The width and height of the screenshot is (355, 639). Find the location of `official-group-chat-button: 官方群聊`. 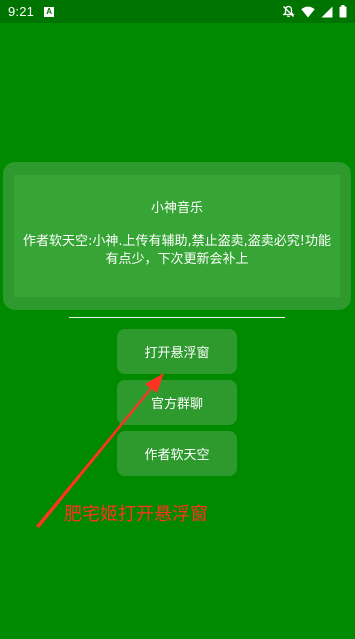

official-group-chat-button: 官方群聊 is located at coordinates (177, 402).